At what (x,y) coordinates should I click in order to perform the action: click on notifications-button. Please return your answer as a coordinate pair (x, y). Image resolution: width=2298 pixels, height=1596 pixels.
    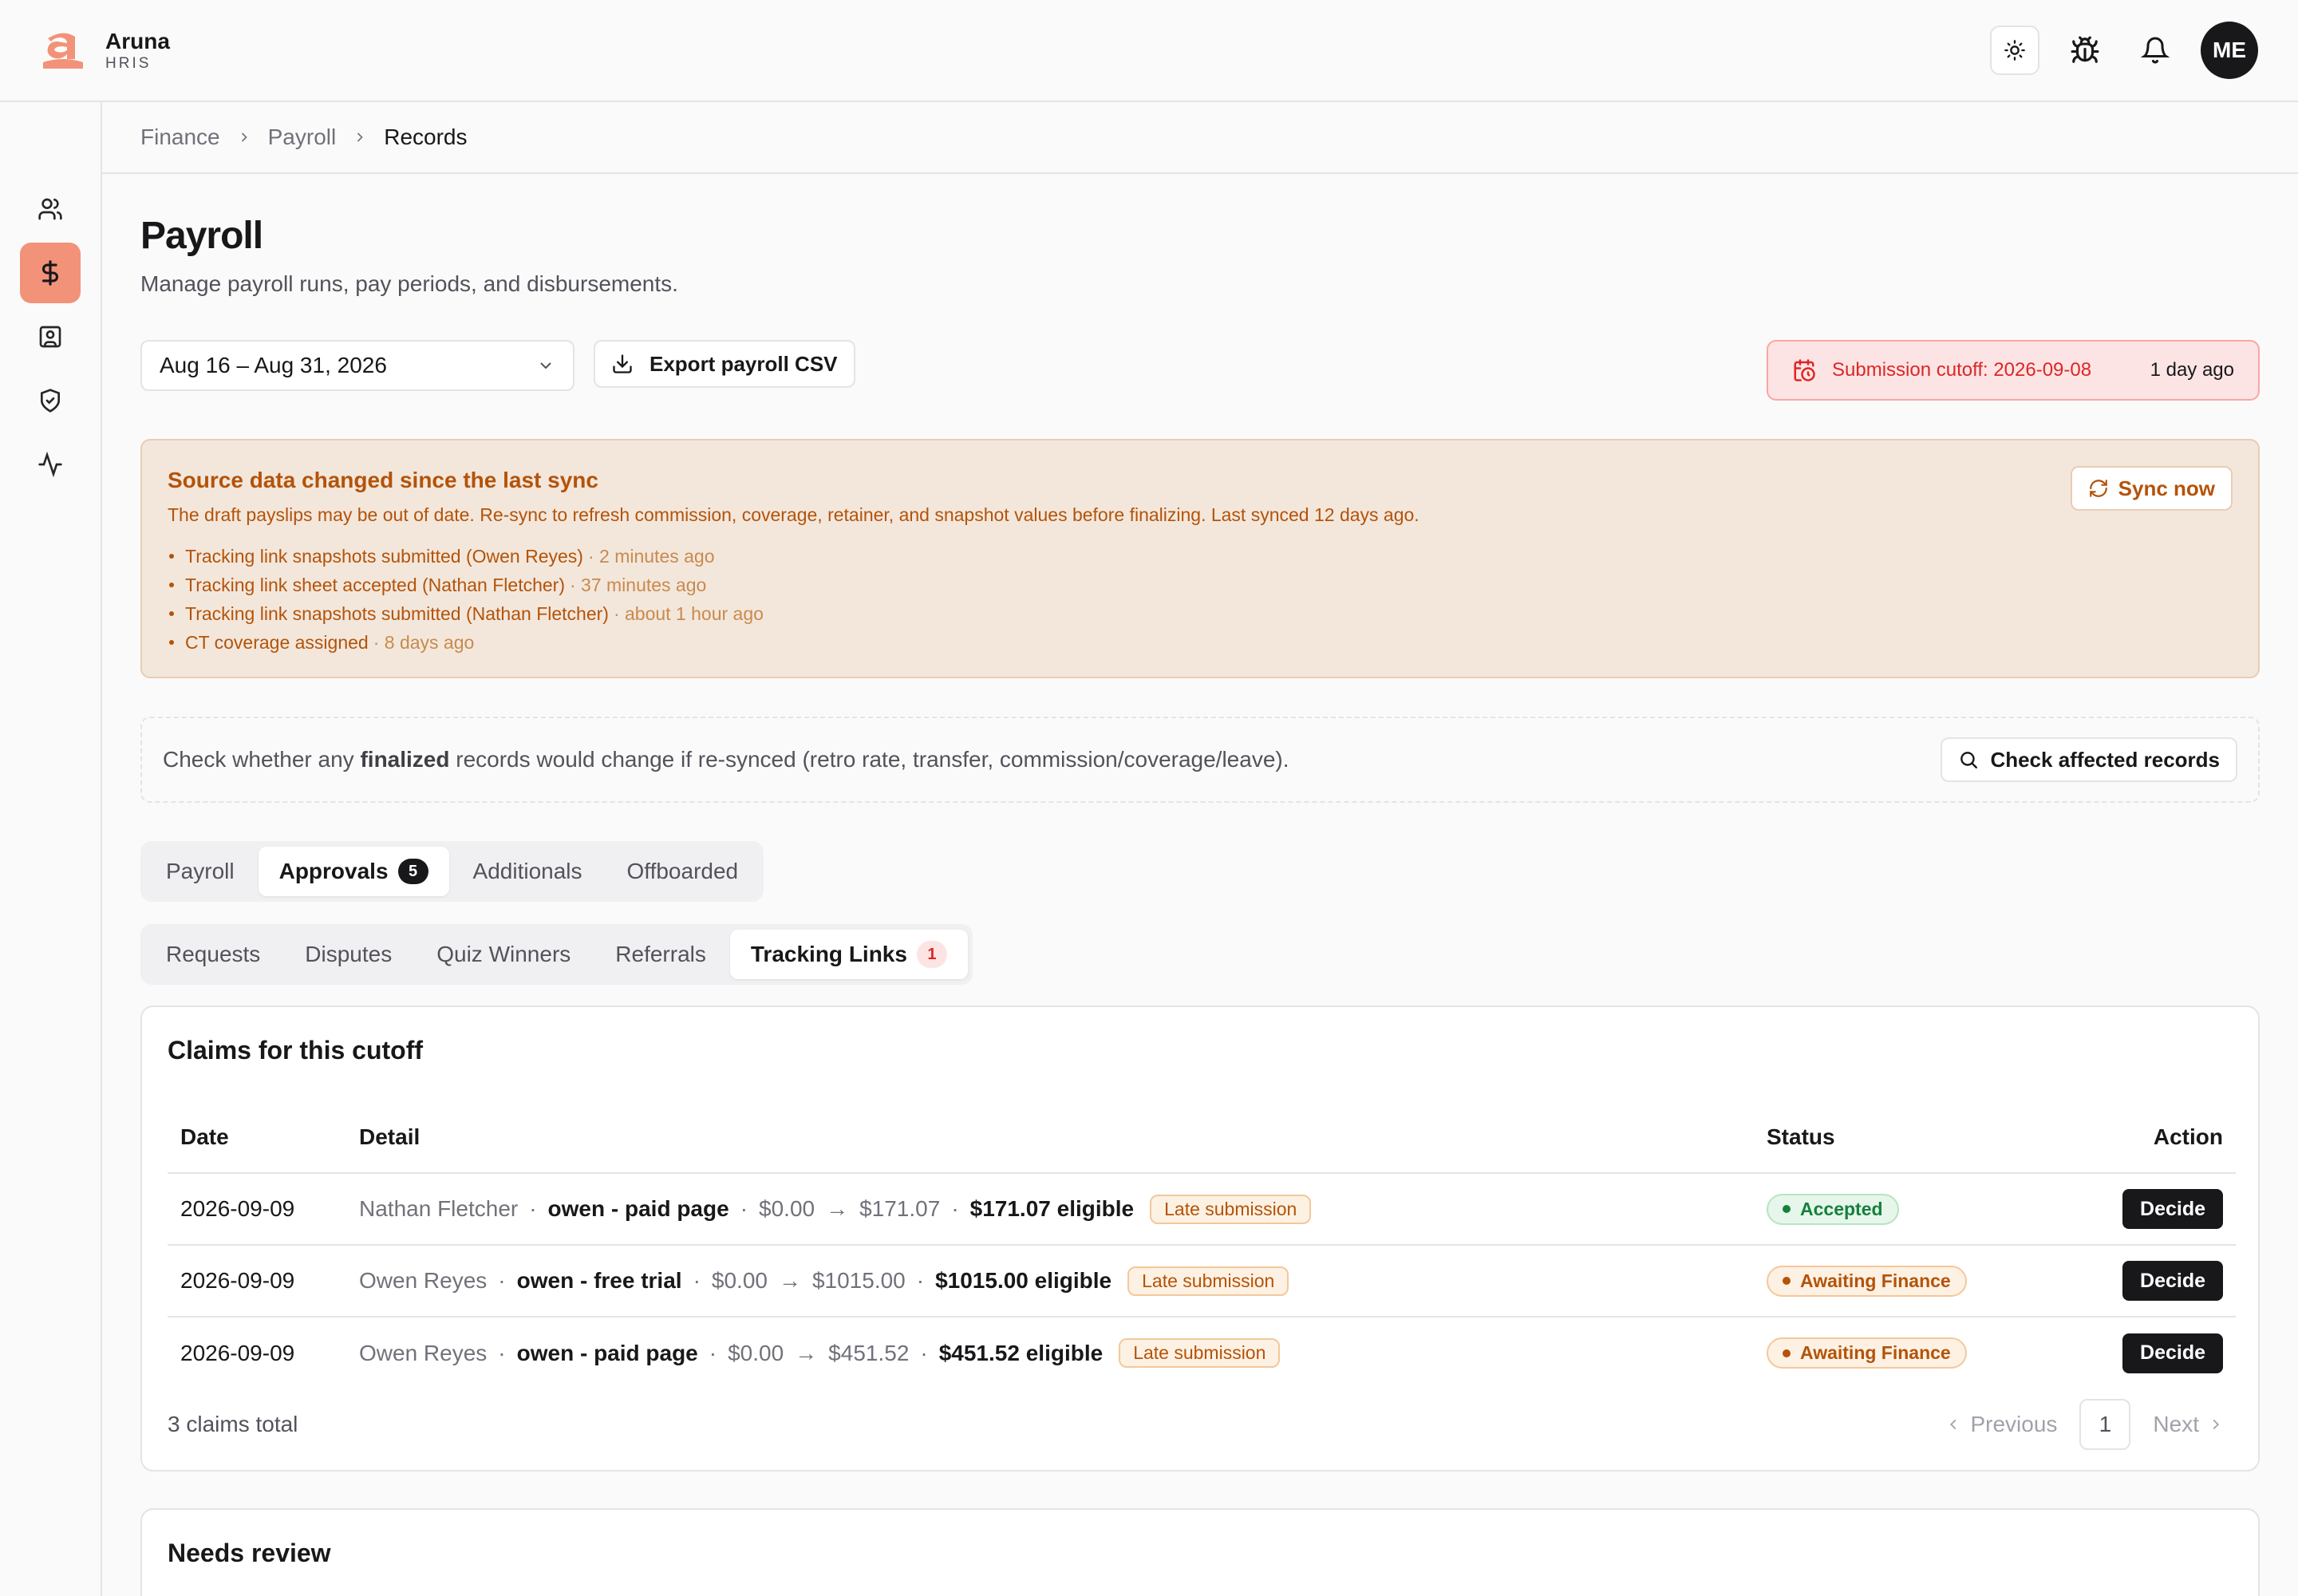
    Looking at the image, I should click on (2155, 50).